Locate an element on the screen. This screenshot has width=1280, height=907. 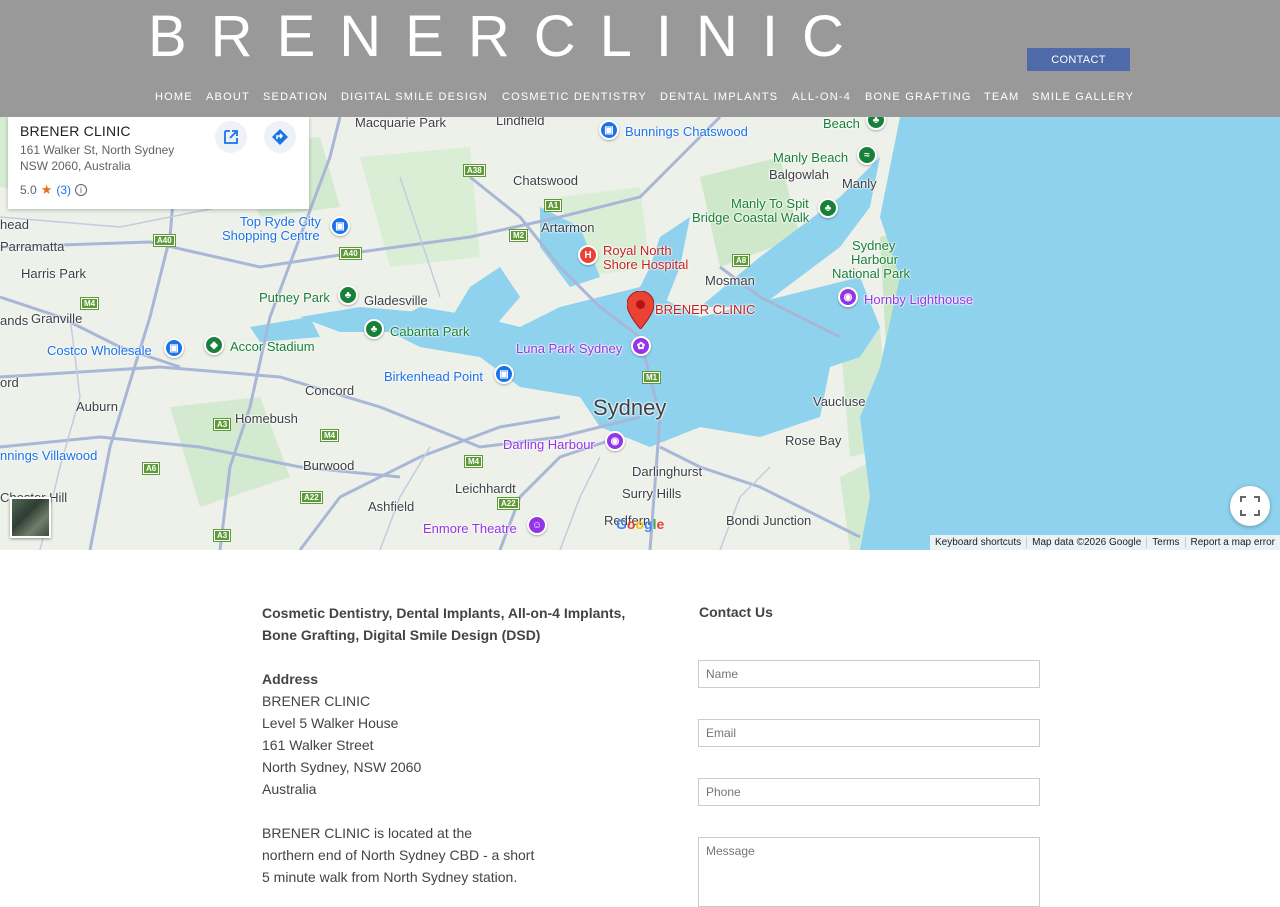
map-label-darling-harbour: Darling Harbour is located at coordinates (549, 445).